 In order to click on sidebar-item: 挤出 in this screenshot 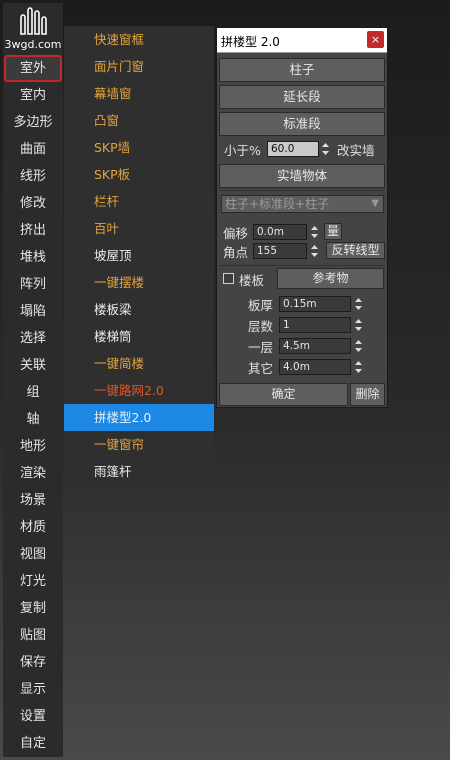, I will do `click(33, 230)`.